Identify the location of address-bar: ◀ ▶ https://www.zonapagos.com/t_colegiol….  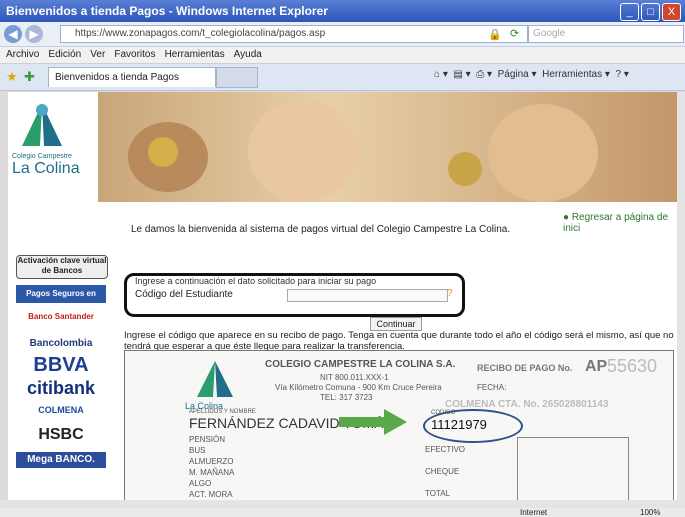
(342, 34).